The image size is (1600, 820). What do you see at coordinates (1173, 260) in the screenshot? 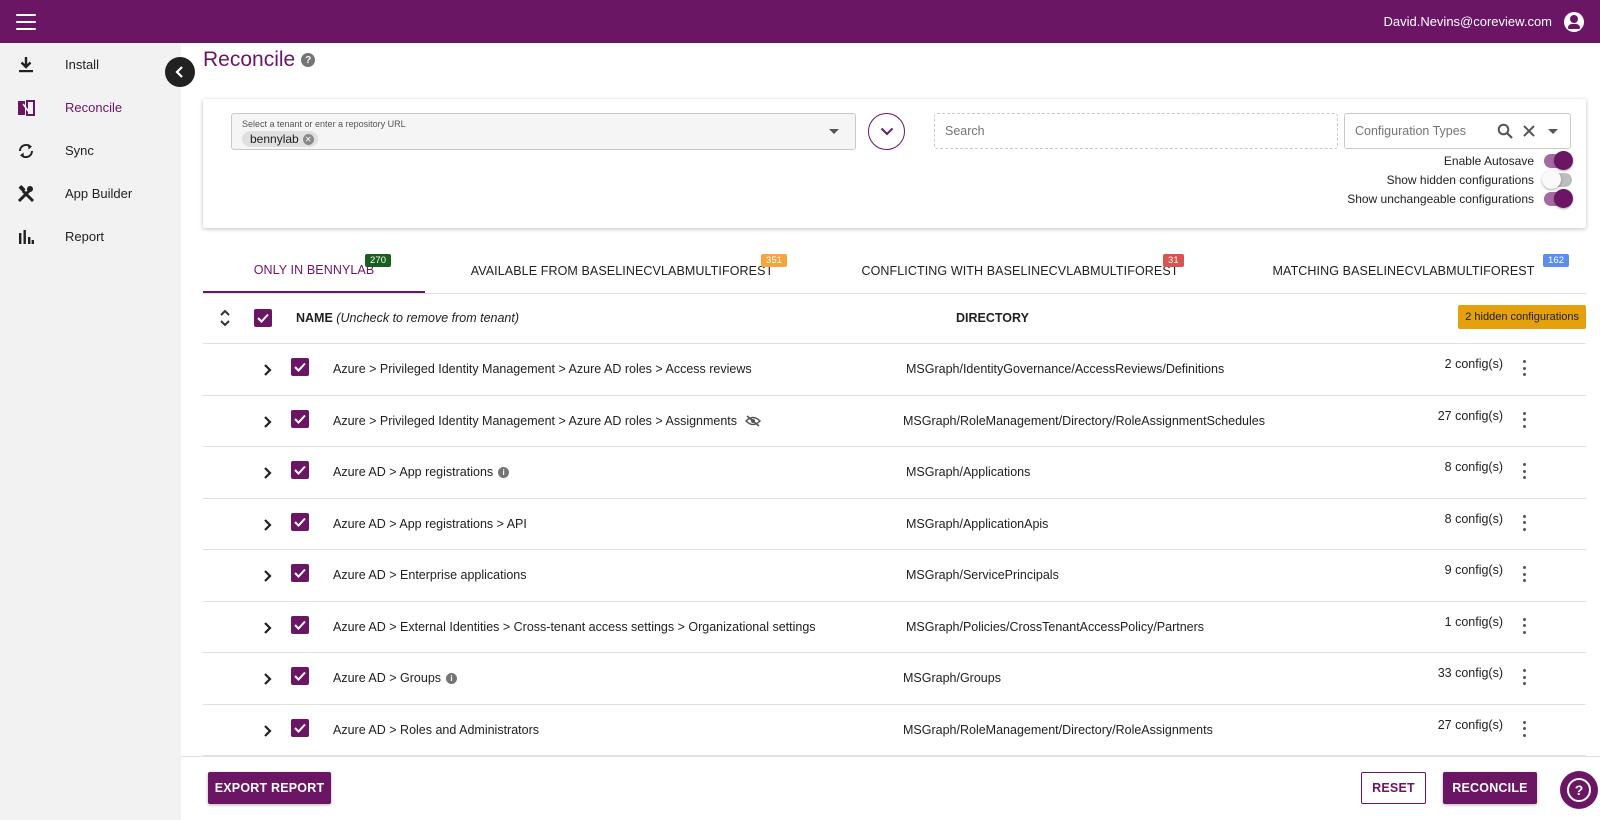
I see `tab-count-badge: 31` at bounding box center [1173, 260].